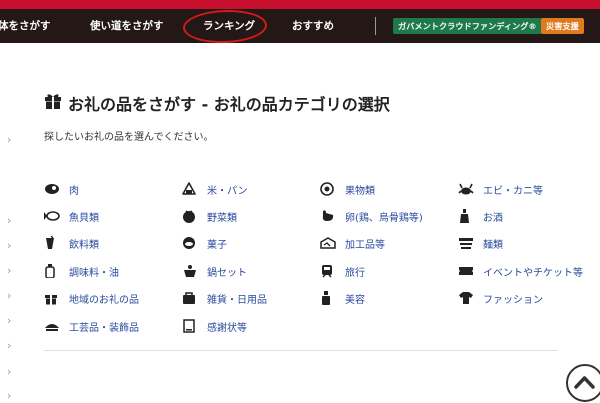  I want to click on nav-item-recommended: おすすめ, so click(313, 26).